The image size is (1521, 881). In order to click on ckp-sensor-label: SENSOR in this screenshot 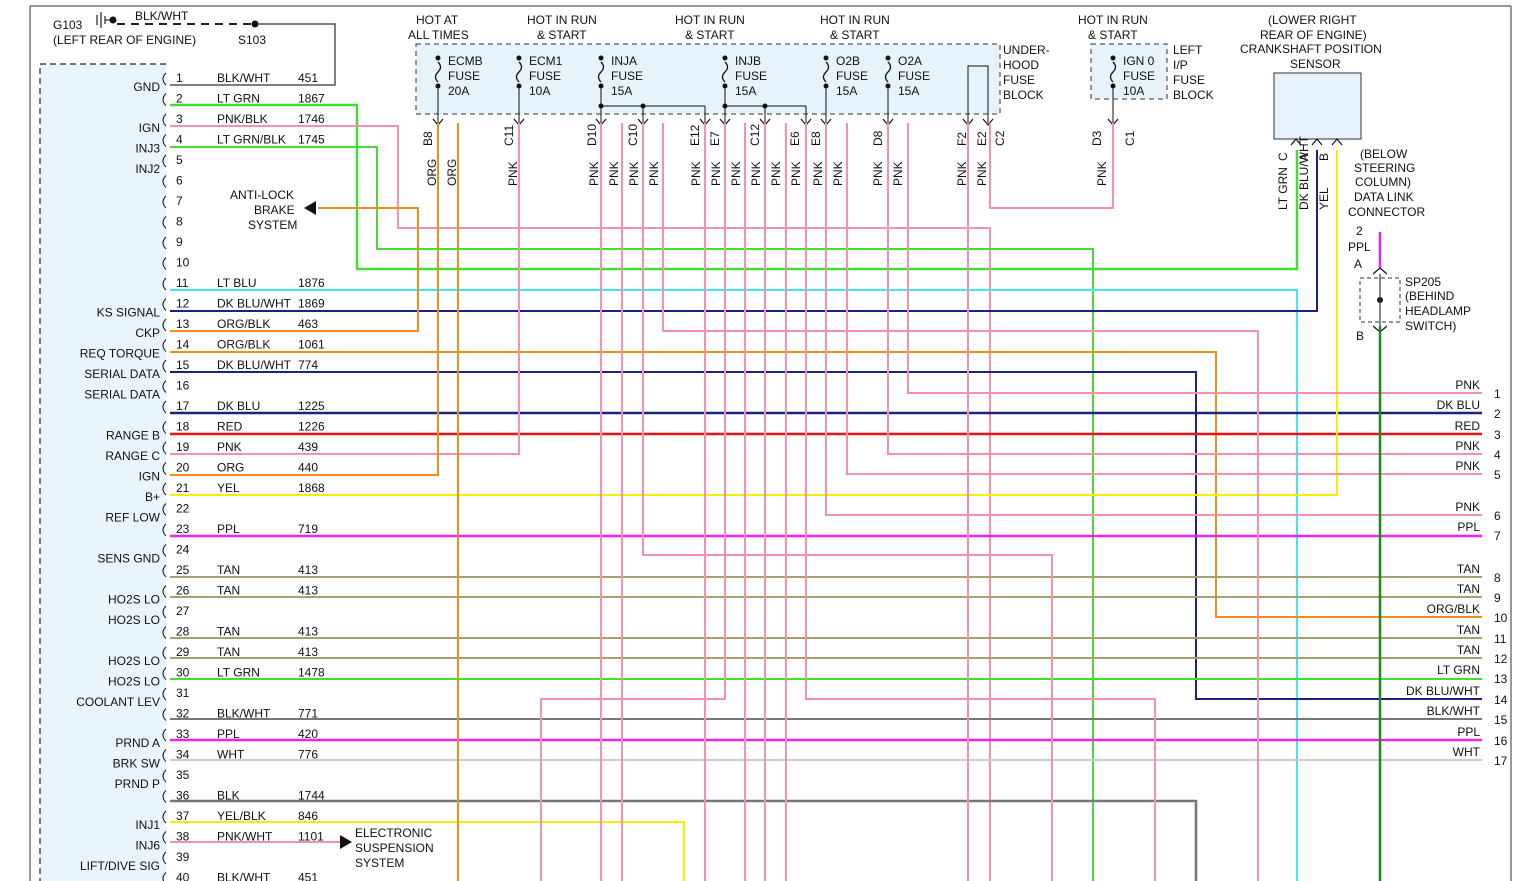, I will do `click(1315, 64)`.